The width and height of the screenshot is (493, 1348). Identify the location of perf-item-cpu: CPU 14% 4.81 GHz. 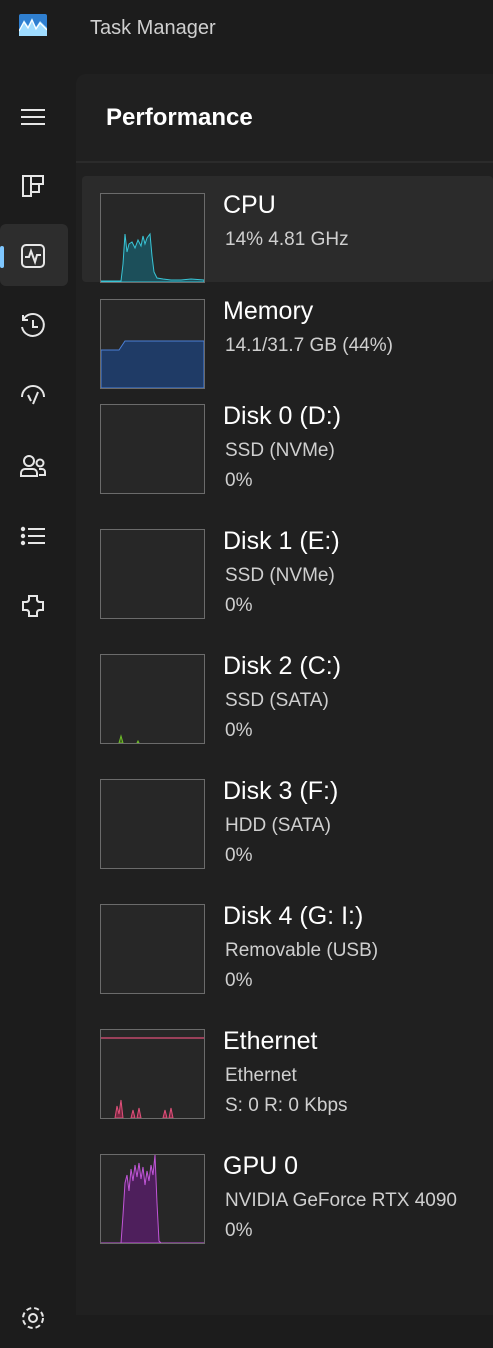
(287, 229).